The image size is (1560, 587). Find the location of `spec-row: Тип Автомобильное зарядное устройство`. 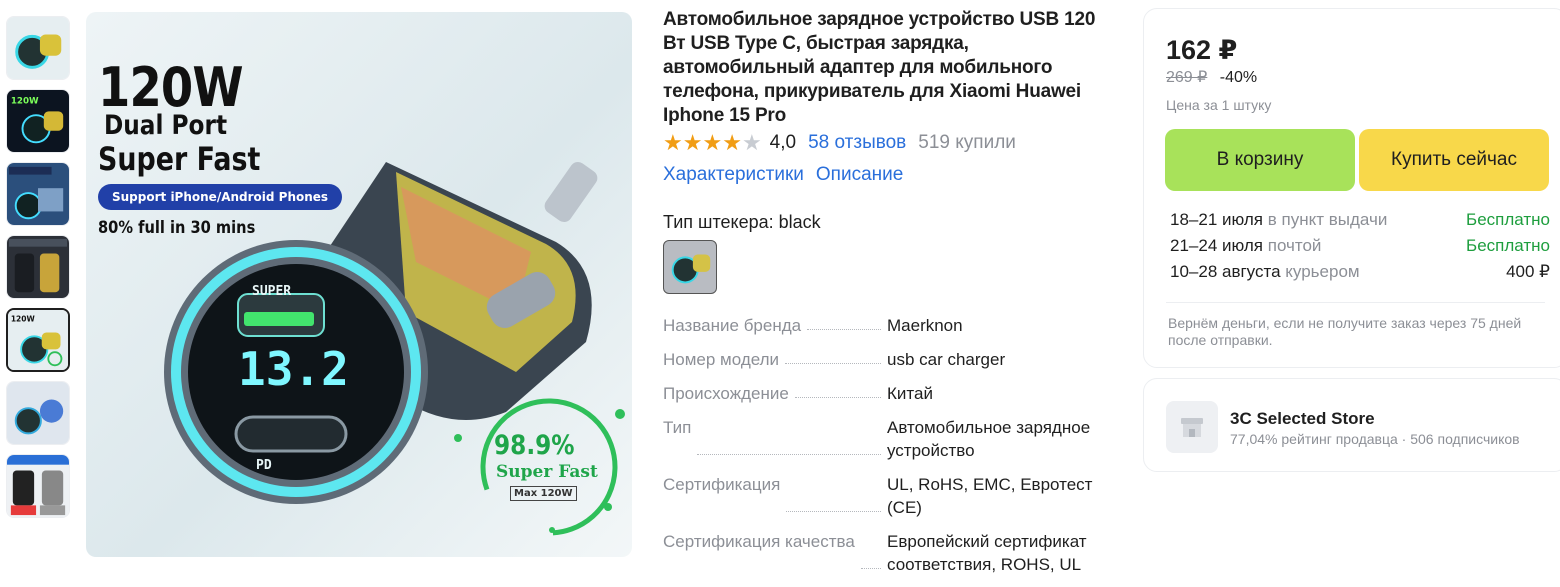

spec-row: Тип Автомобильное зарядное устройство is located at coordinates (888, 439).